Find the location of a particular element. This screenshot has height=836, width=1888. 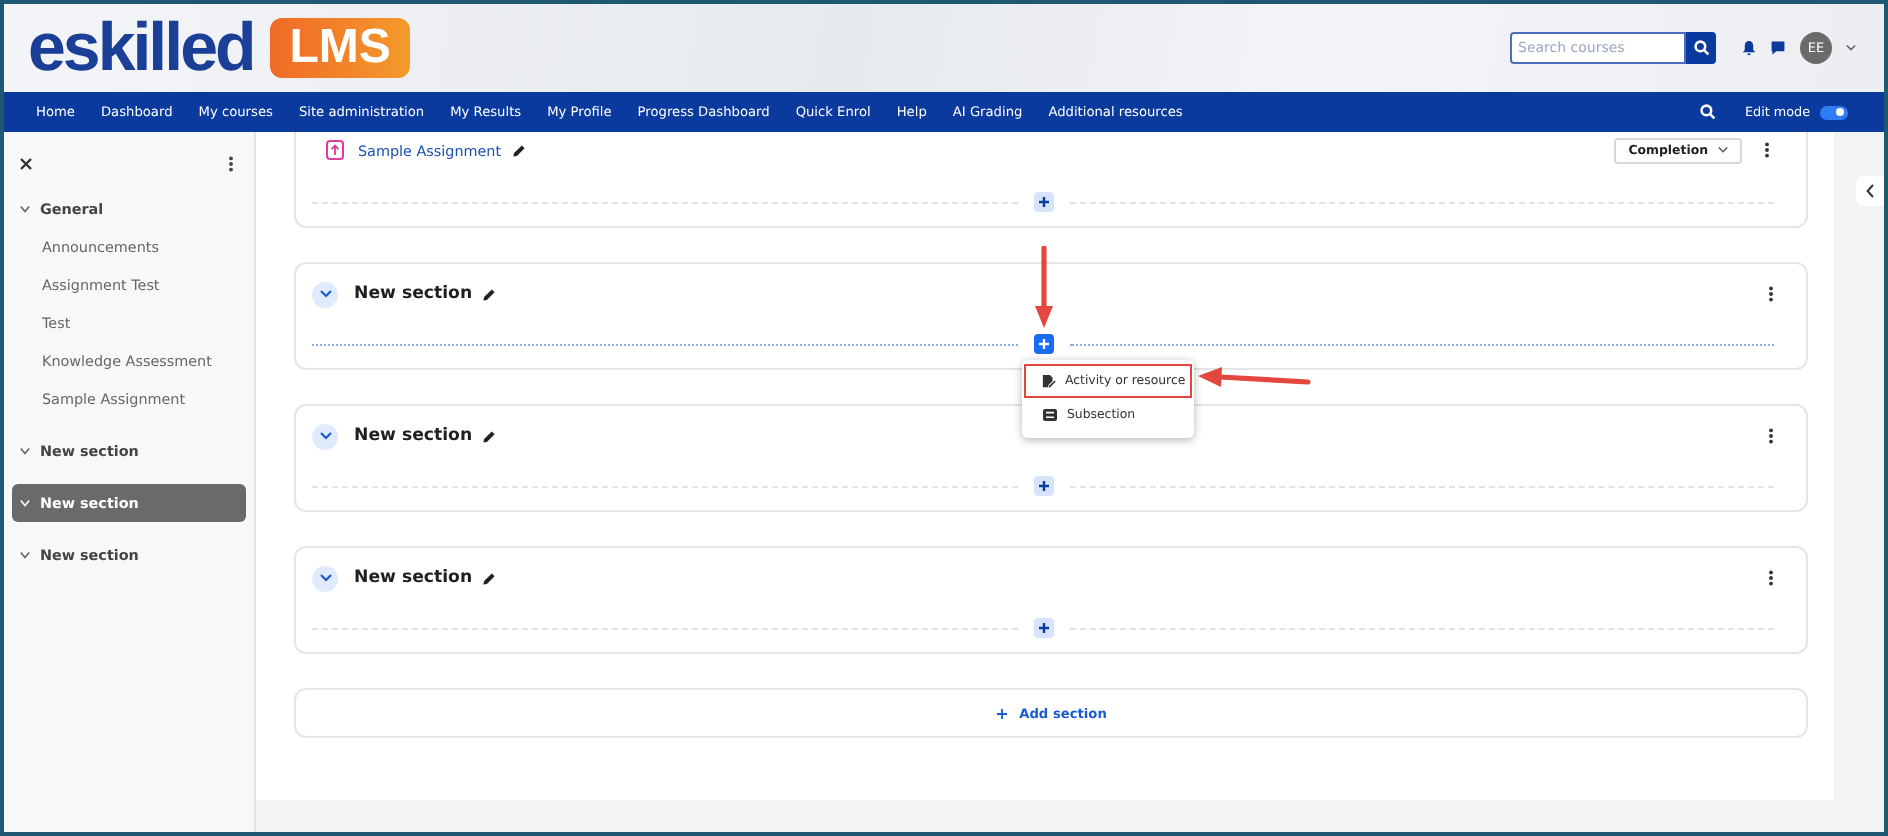

list-icon is located at coordinates (1049, 415).